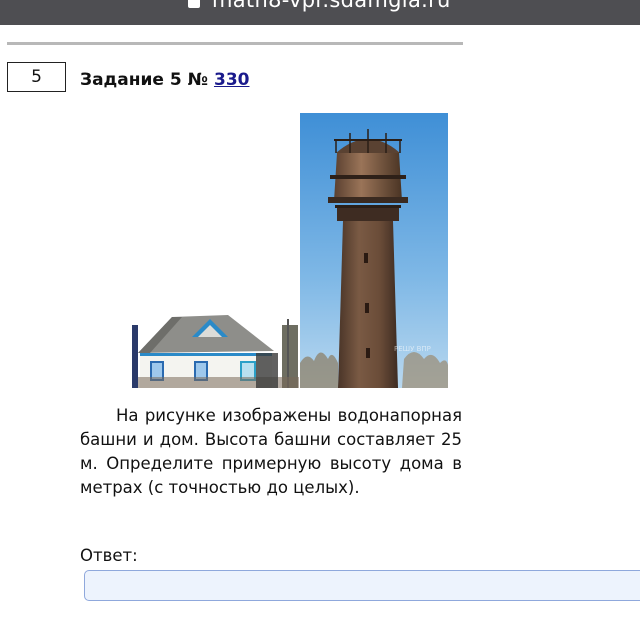  I want to click on house-photo, so click(215, 349).